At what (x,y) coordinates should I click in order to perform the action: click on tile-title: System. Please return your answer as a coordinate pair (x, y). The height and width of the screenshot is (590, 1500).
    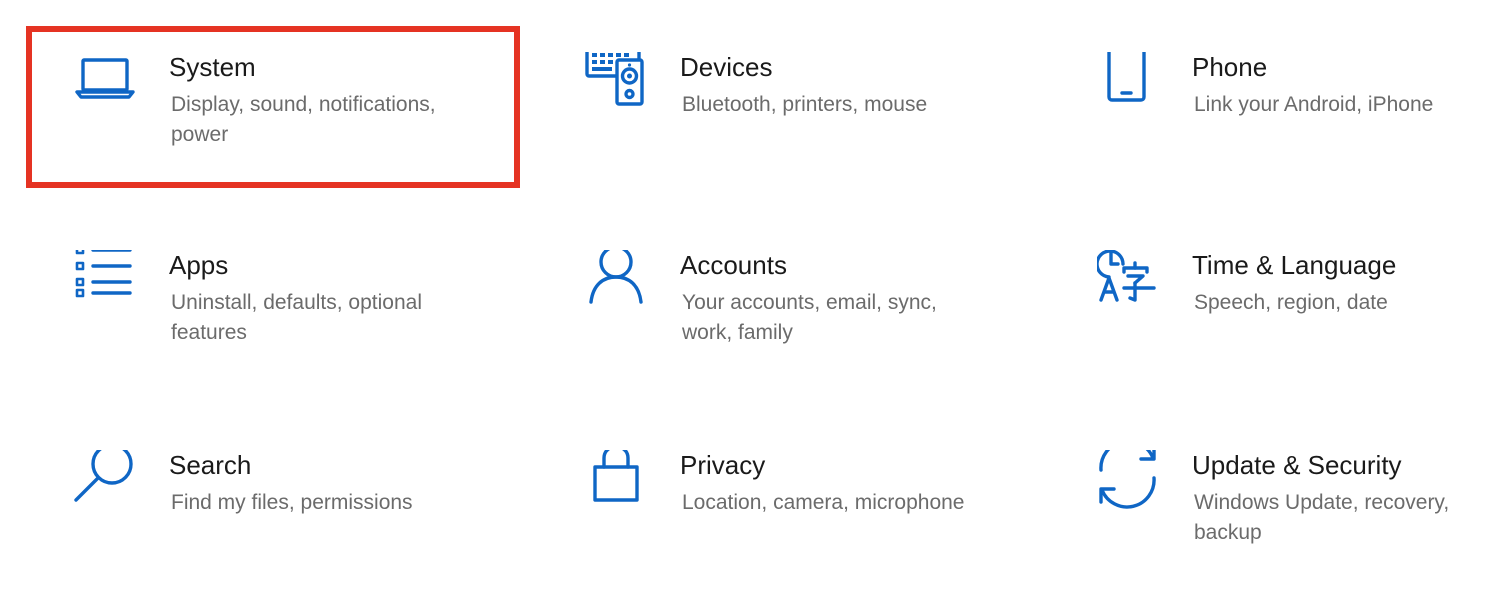
    Looking at the image, I should click on (212, 67).